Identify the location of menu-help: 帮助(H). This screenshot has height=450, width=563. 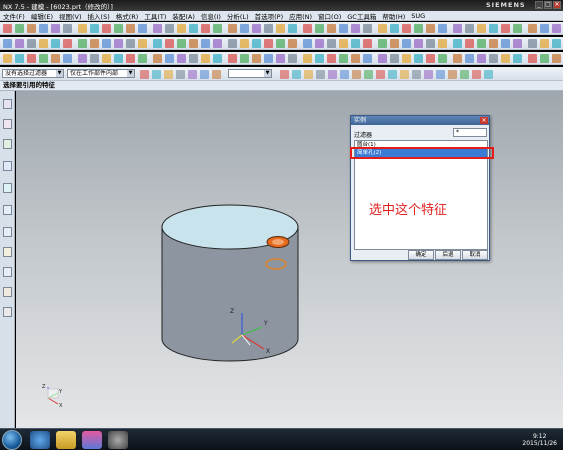
(393, 16).